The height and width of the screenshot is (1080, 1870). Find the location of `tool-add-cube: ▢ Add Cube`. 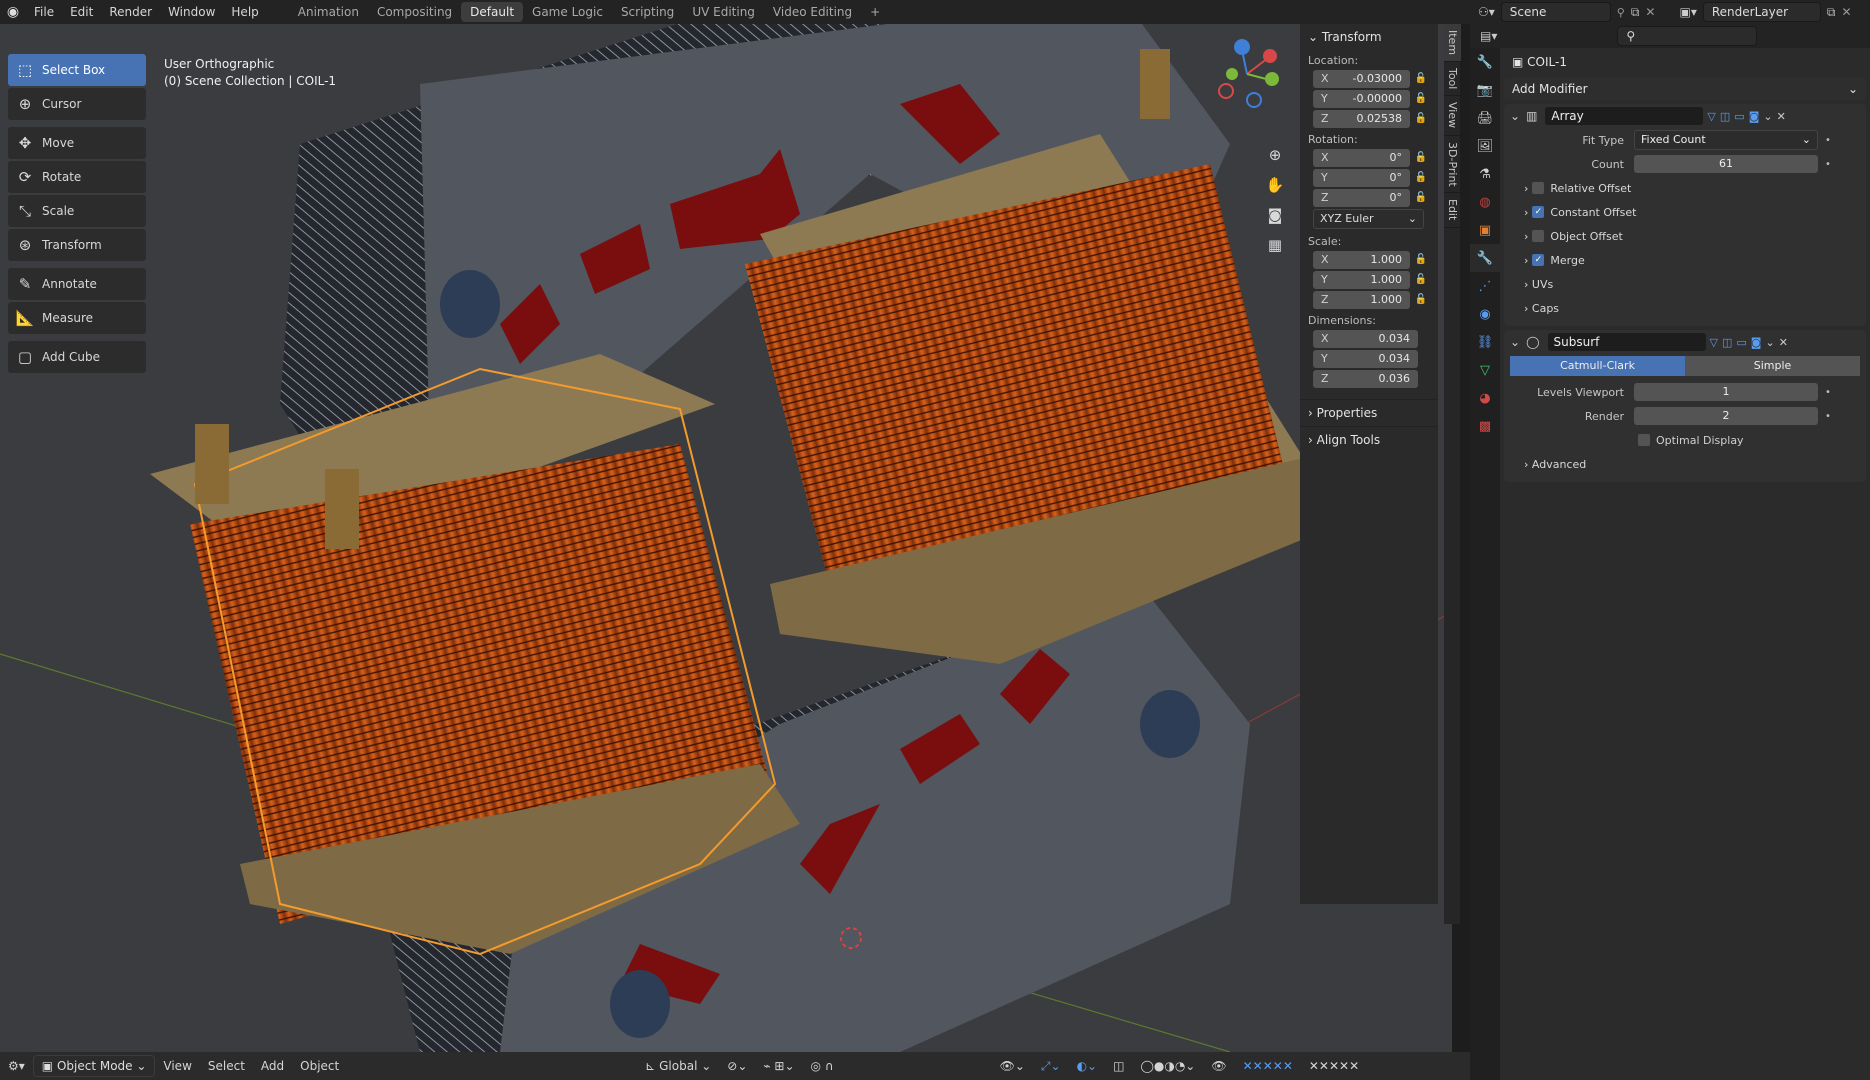

tool-add-cube: ▢ Add Cube is located at coordinates (77, 357).